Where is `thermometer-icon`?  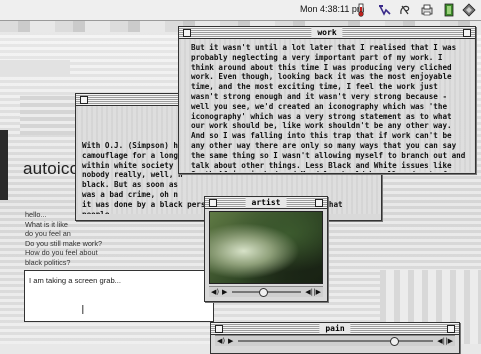
thermometer-icon is located at coordinates (361, 10).